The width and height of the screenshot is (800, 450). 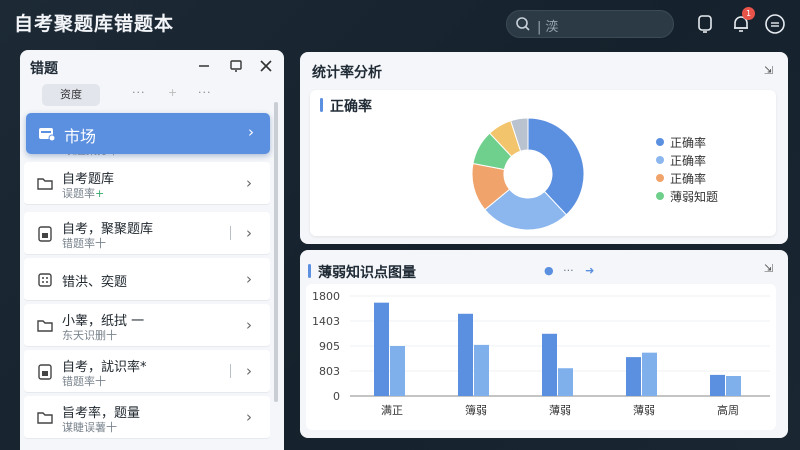 What do you see at coordinates (45, 280) in the screenshot?
I see `grid-icon` at bounding box center [45, 280].